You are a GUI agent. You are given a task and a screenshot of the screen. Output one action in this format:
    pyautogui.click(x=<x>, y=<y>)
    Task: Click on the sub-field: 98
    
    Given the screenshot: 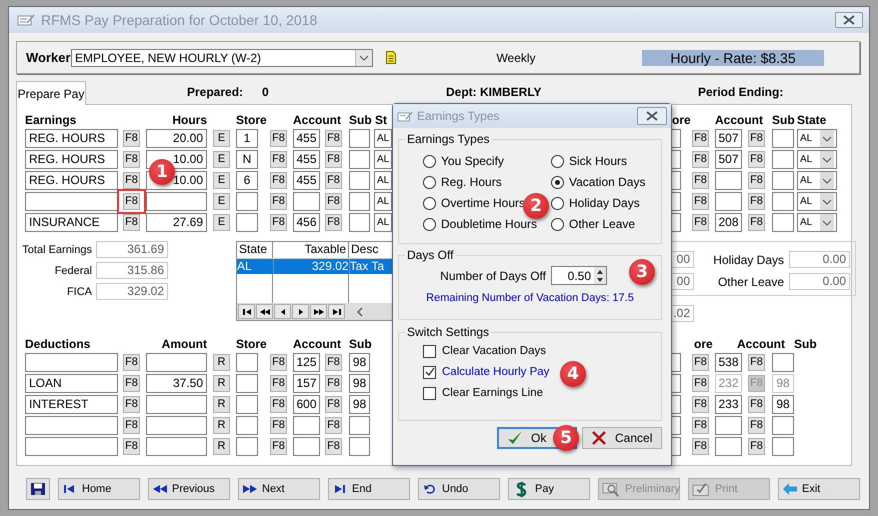 What is the action you would take?
    pyautogui.click(x=359, y=383)
    